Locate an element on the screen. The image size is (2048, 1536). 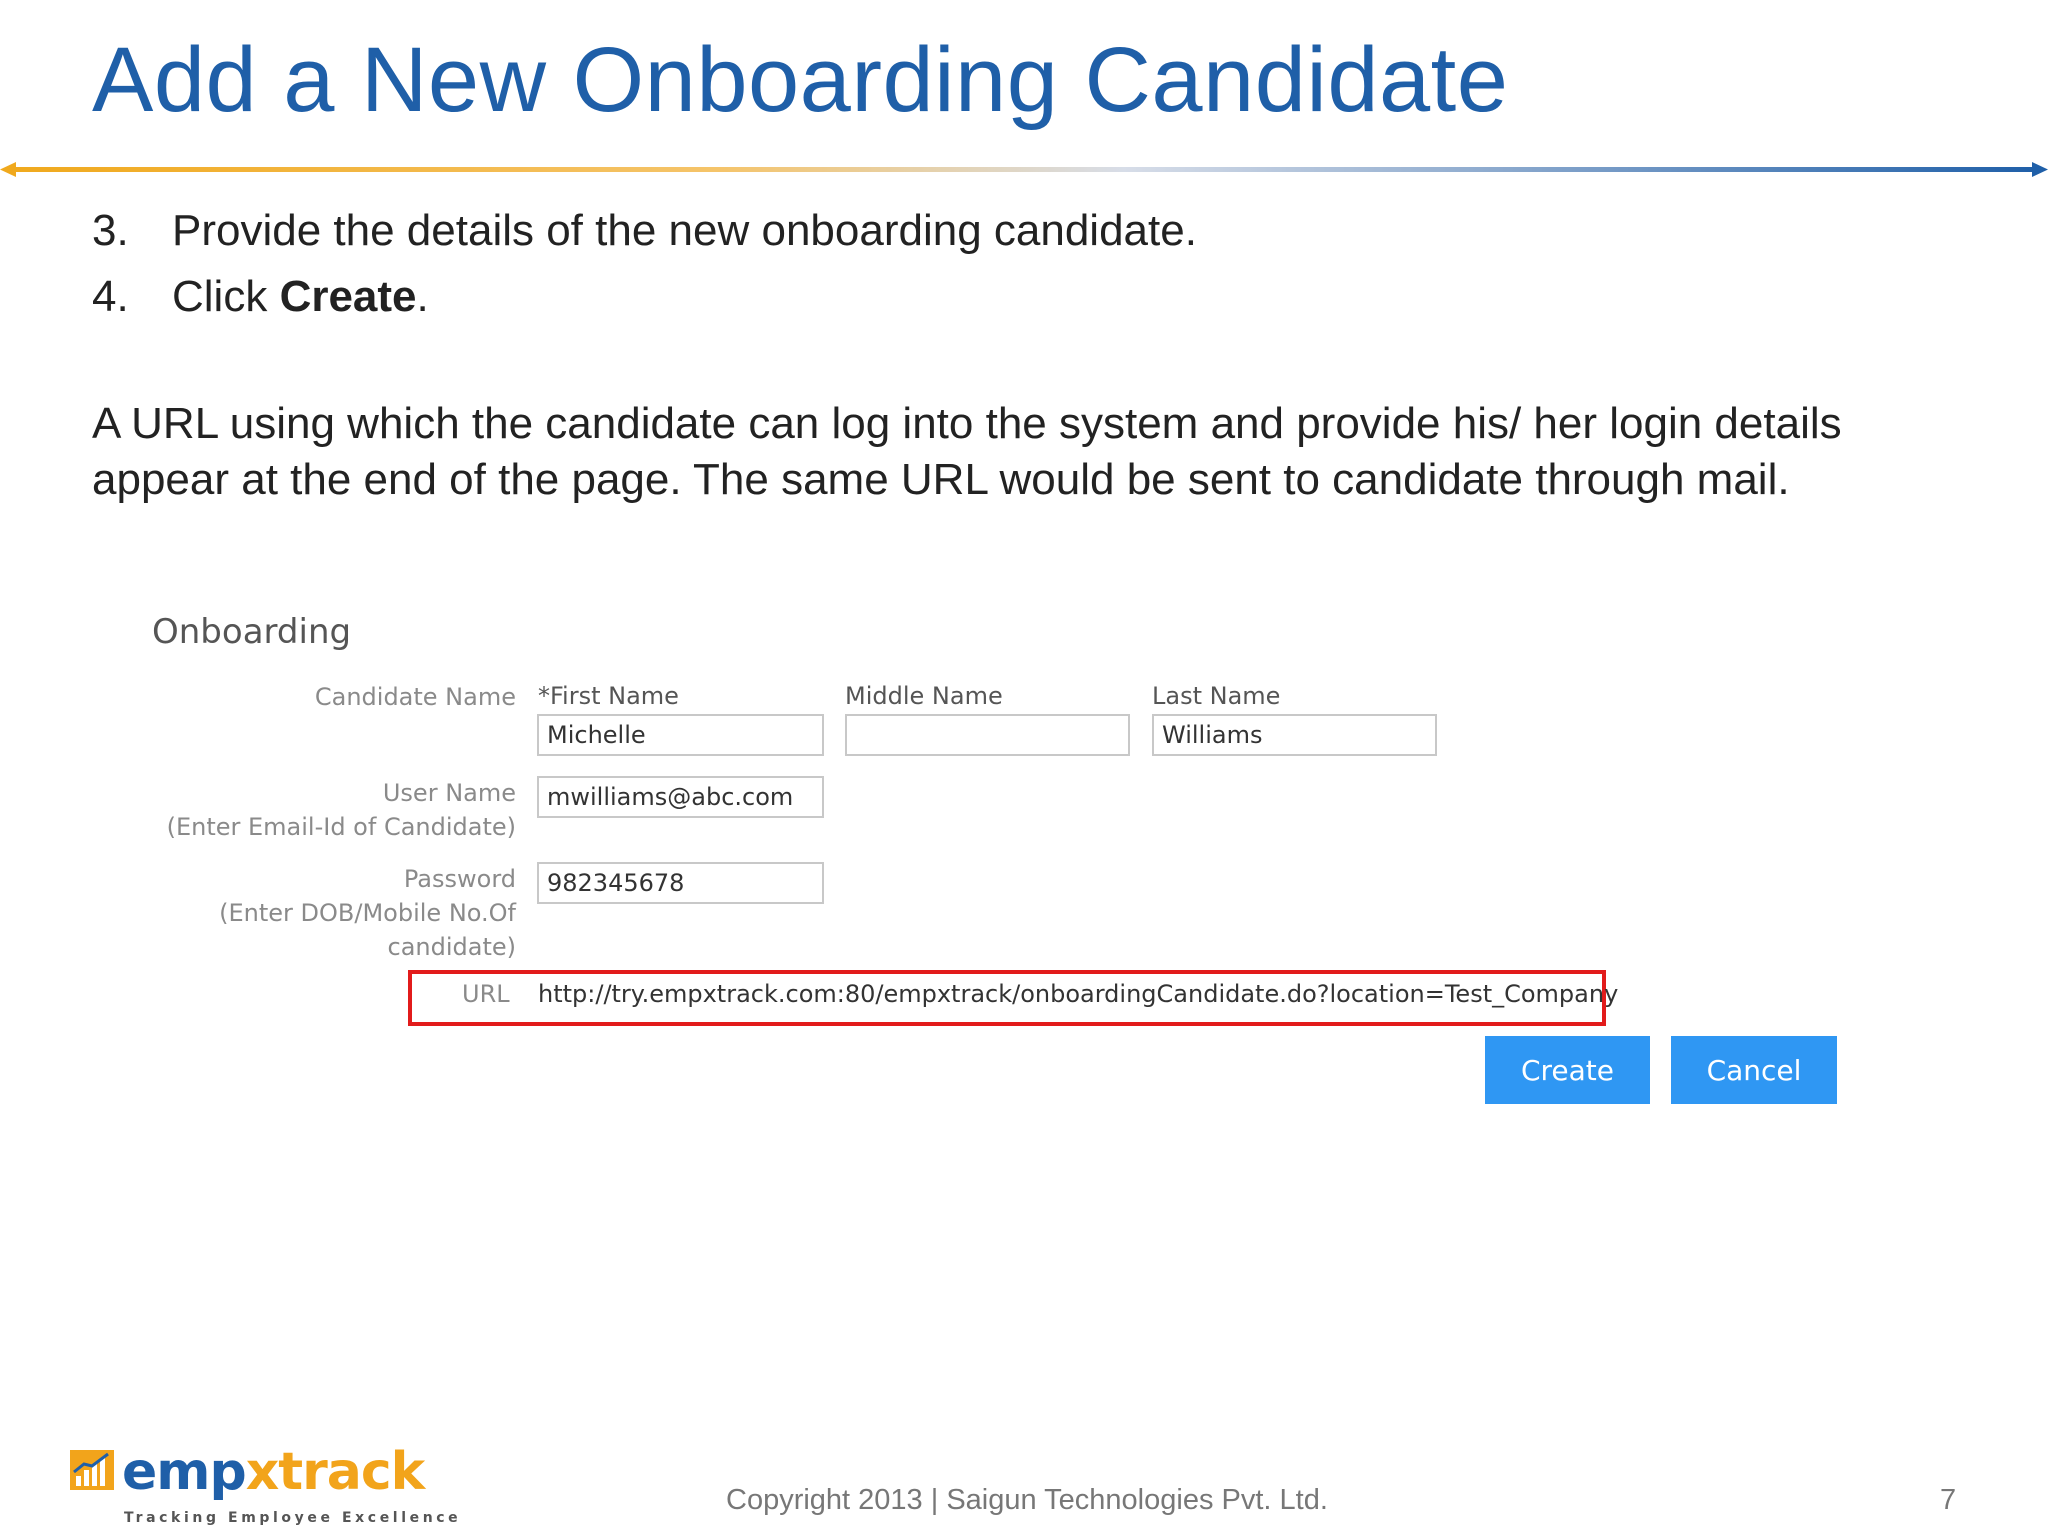
first-name-label: *First Name is located at coordinates (608, 696).